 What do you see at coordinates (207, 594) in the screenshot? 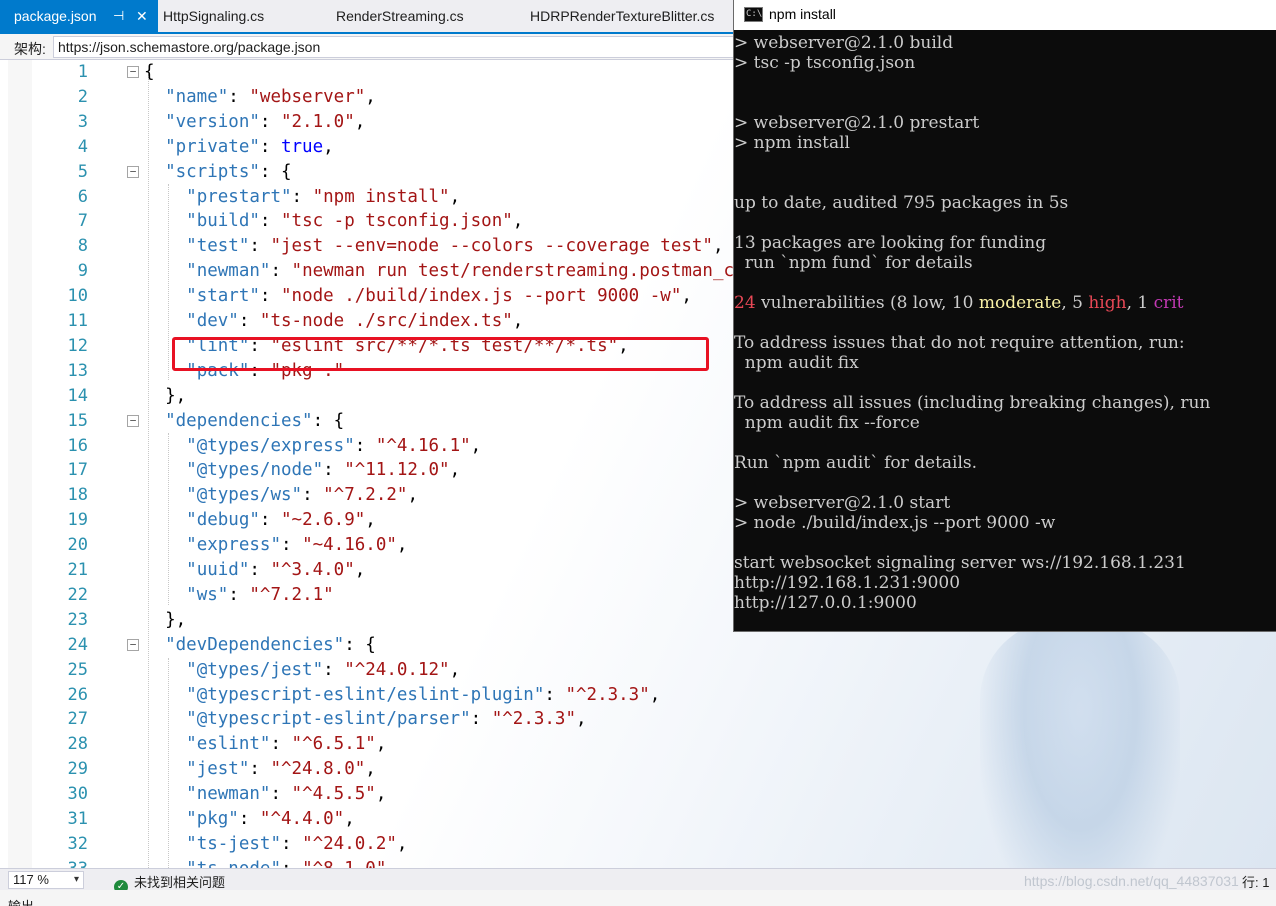
I see `code-token: "ws"` at bounding box center [207, 594].